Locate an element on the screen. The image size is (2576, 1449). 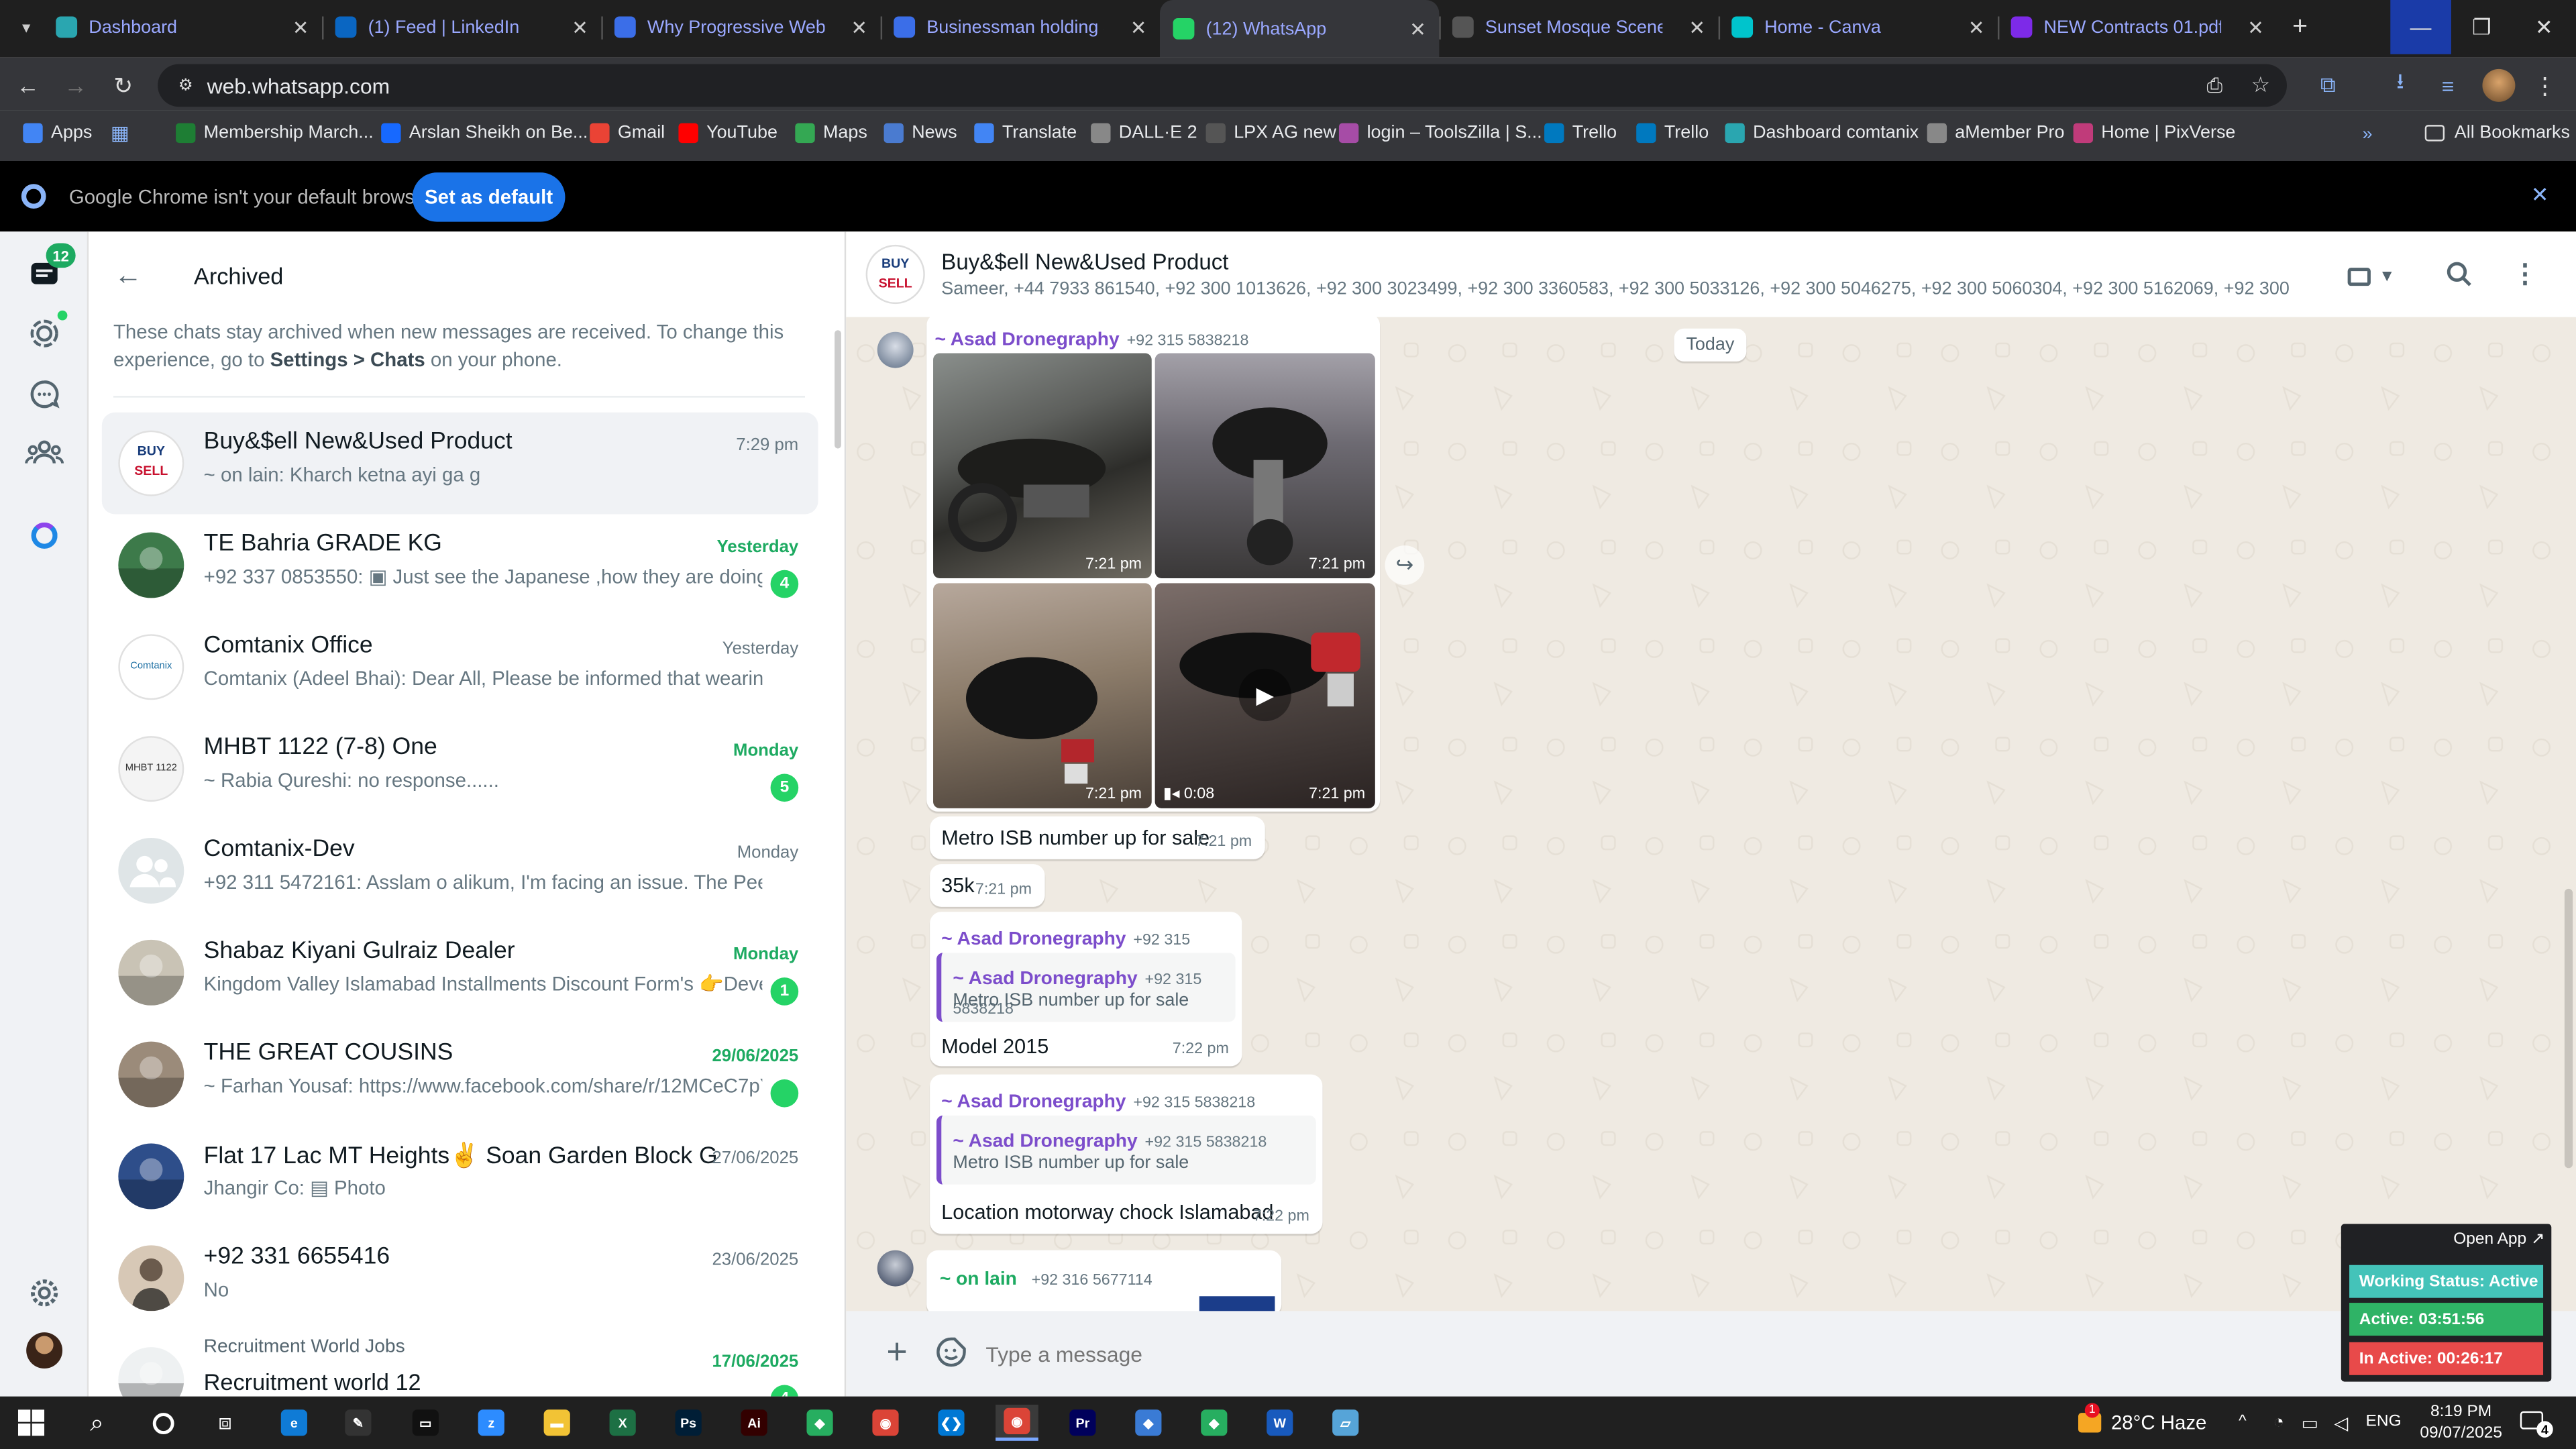
album-video: ▶ ▮◂ 0:08 7:21 pm is located at coordinates (1265, 695).